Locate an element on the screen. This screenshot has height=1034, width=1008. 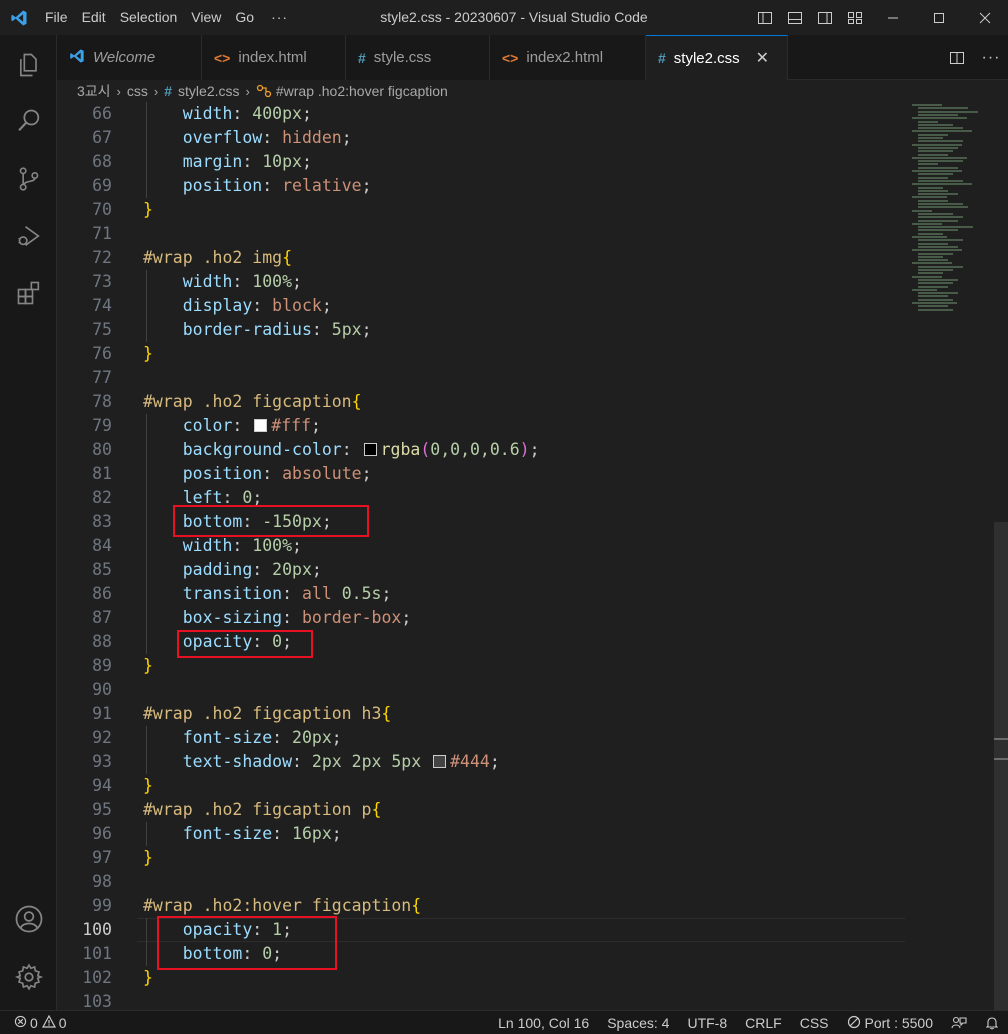
language-mode: CSS is located at coordinates (814, 1022).